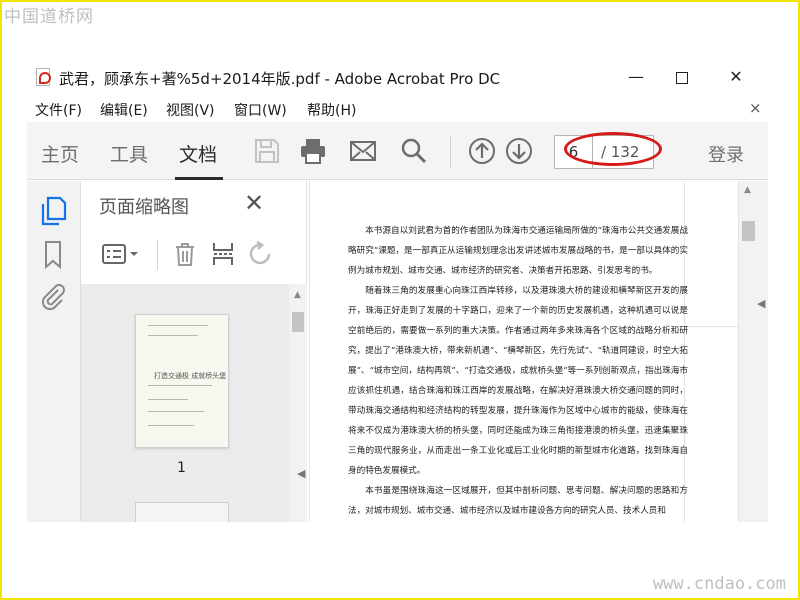 The height and width of the screenshot is (600, 800). Describe the element at coordinates (761, 303) in the screenshot. I see `expand-right-panel-icon: ◀` at that location.